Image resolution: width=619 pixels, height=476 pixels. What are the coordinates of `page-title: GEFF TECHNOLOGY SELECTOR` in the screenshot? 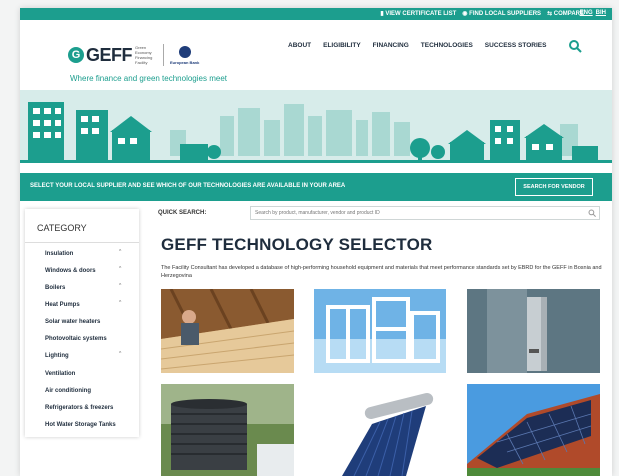 It's located at (297, 244).